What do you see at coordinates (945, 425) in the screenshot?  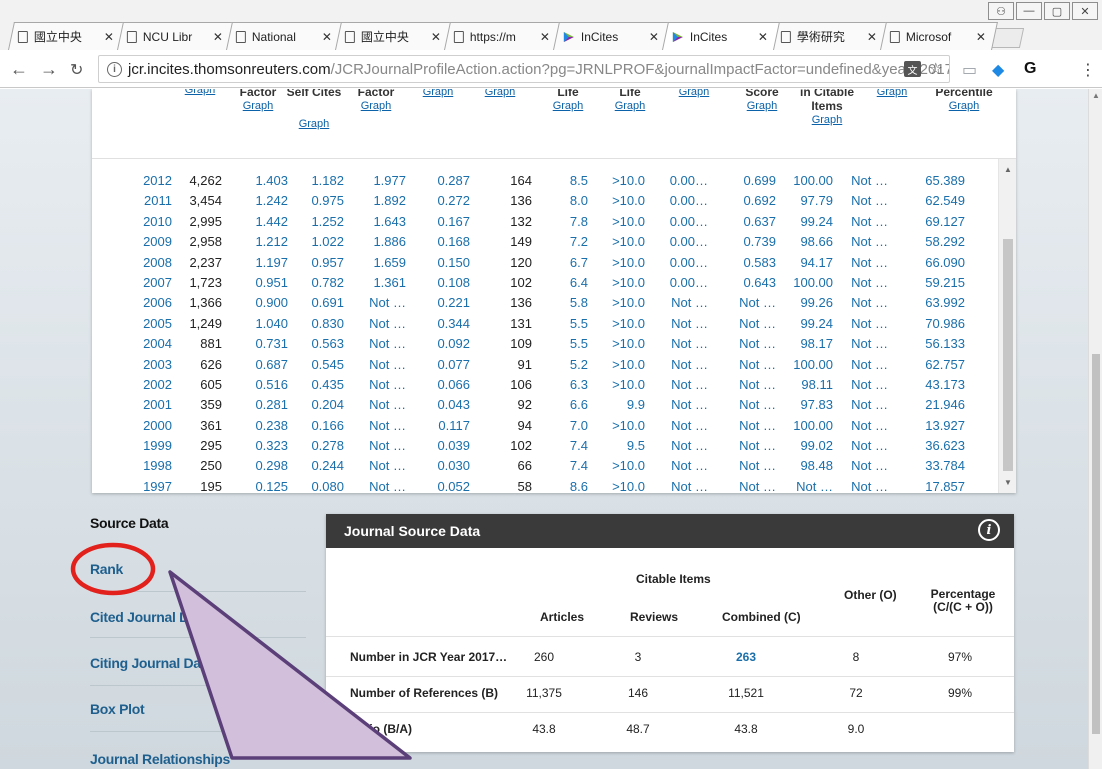 I see `table-cell: 13.927` at bounding box center [945, 425].